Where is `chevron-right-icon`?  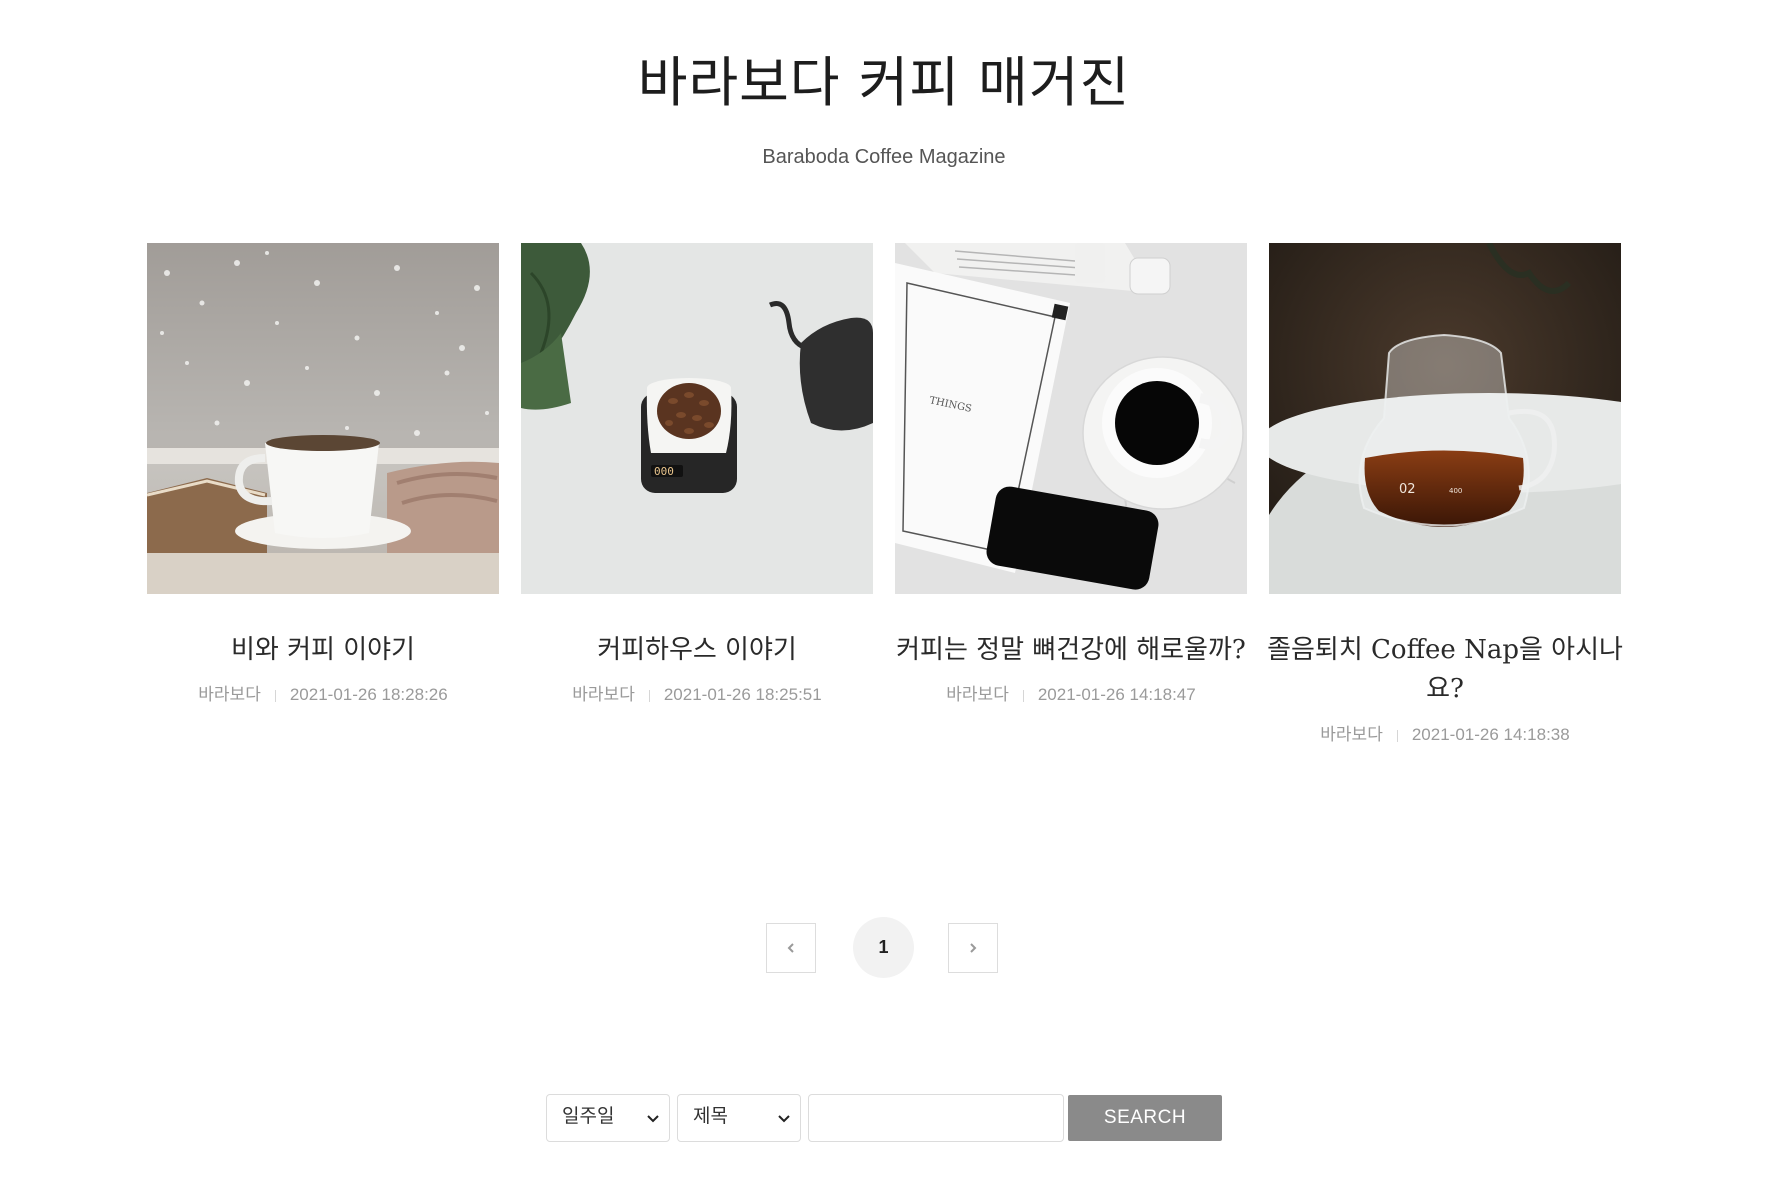 chevron-right-icon is located at coordinates (973, 948).